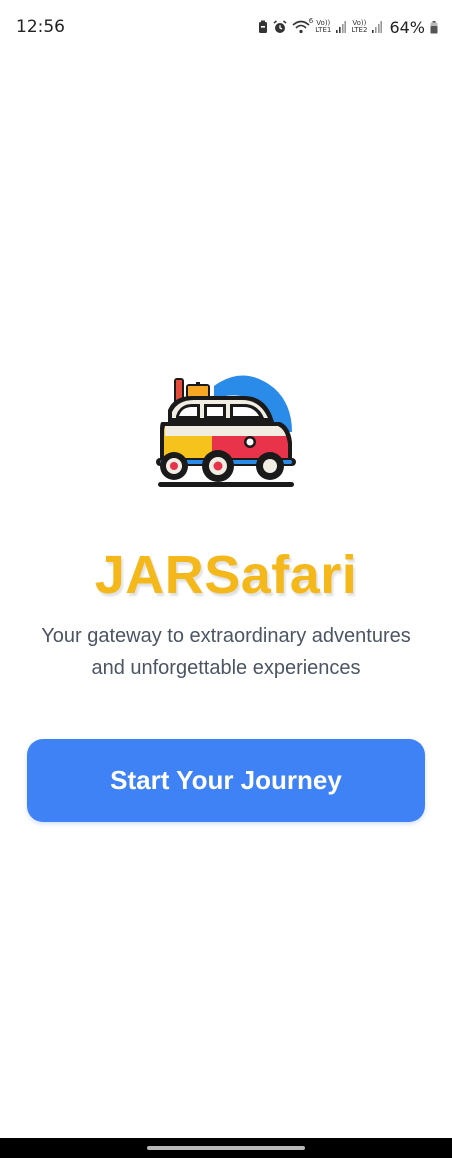 This screenshot has width=452, height=1158. I want to click on status-time: 12:56, so click(40, 27).